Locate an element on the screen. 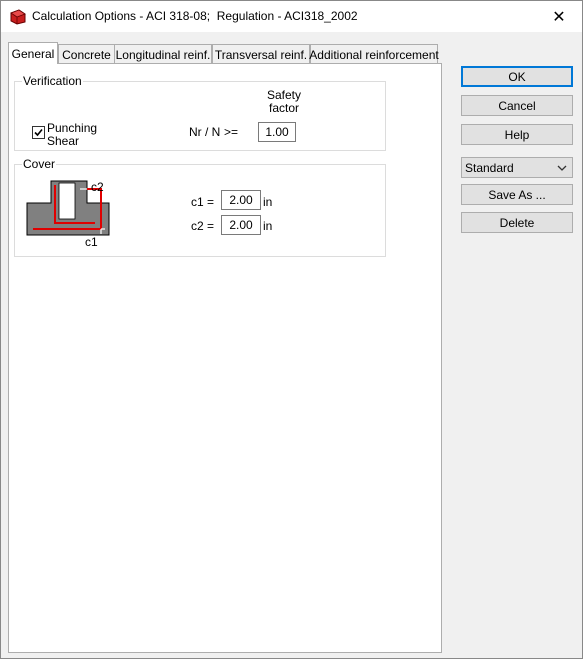 The width and height of the screenshot is (583, 659). chevron-down-icon is located at coordinates (562, 168).